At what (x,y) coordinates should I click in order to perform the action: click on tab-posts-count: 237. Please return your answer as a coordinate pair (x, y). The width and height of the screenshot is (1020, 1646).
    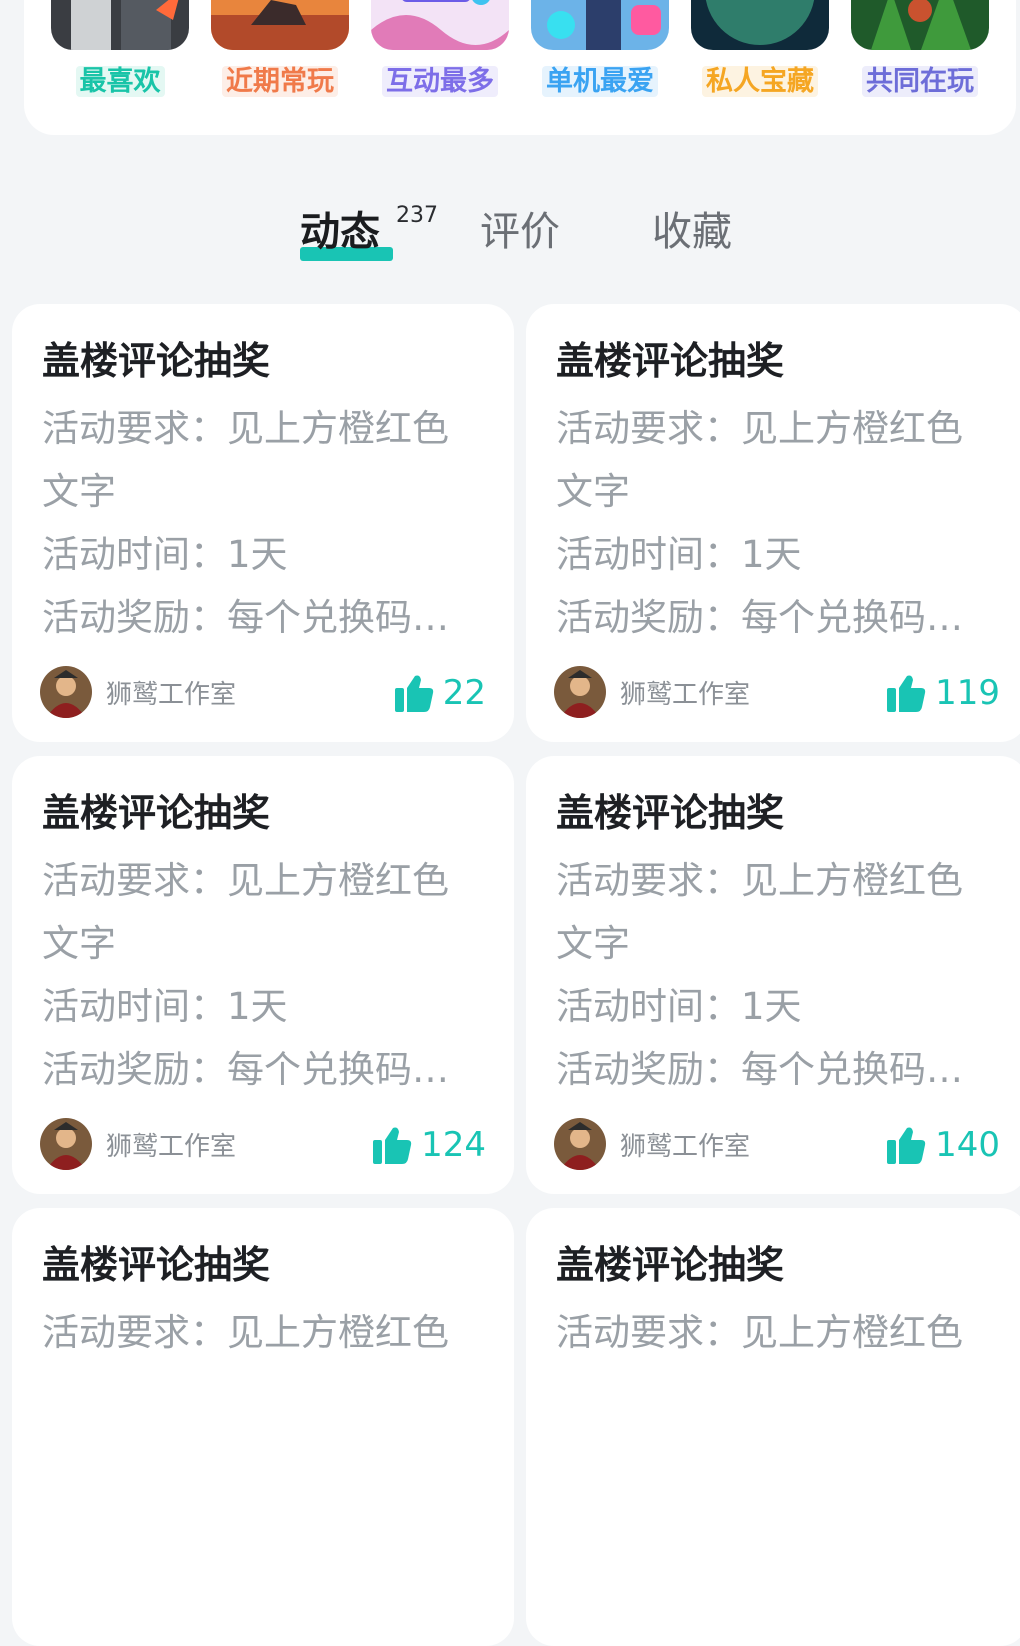
    Looking at the image, I should click on (417, 215).